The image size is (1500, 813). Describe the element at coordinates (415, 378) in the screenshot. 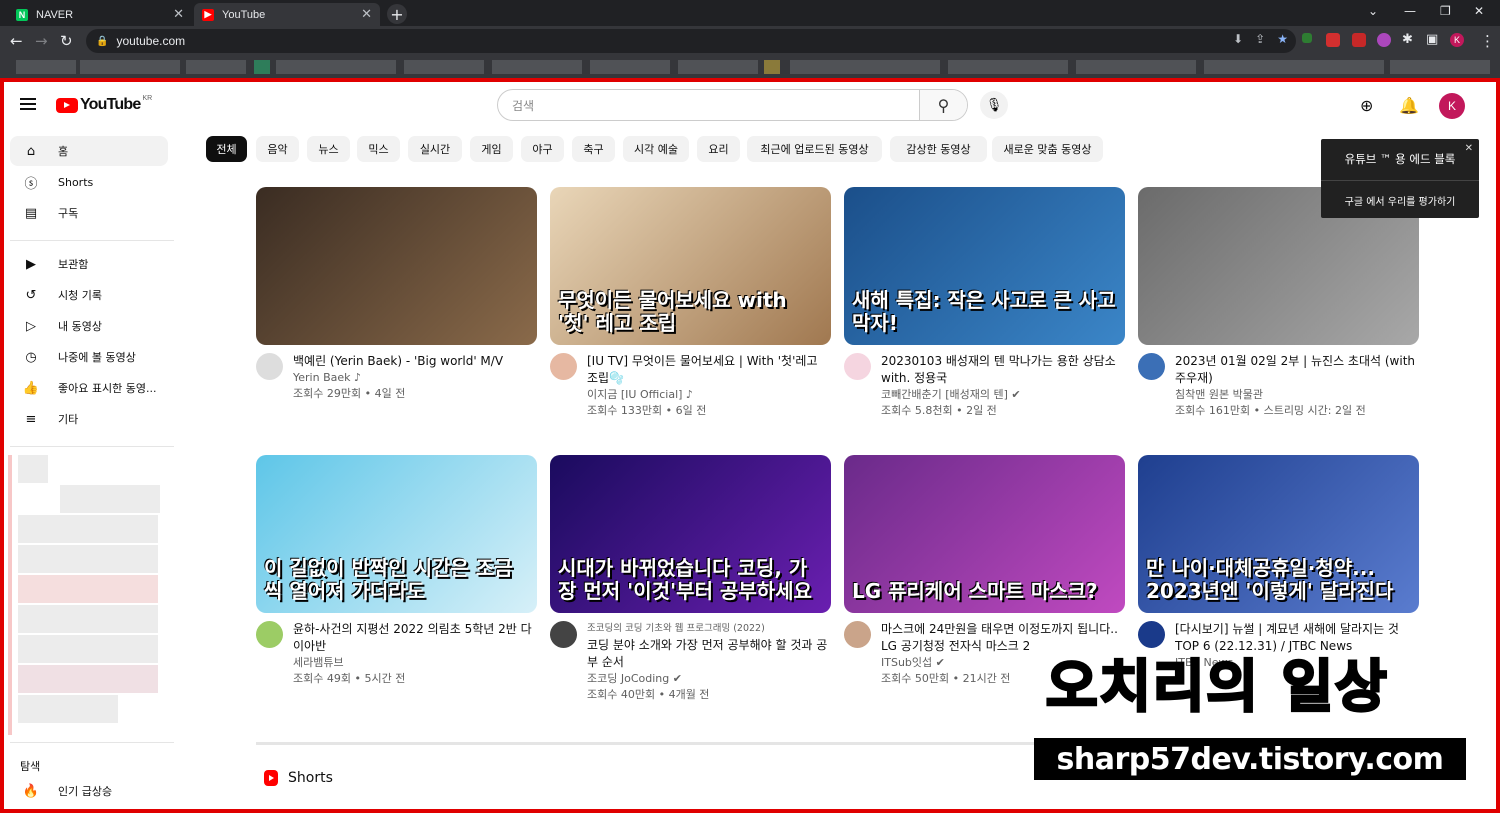

I see `channel-name: Yerin Baek ♪` at that location.